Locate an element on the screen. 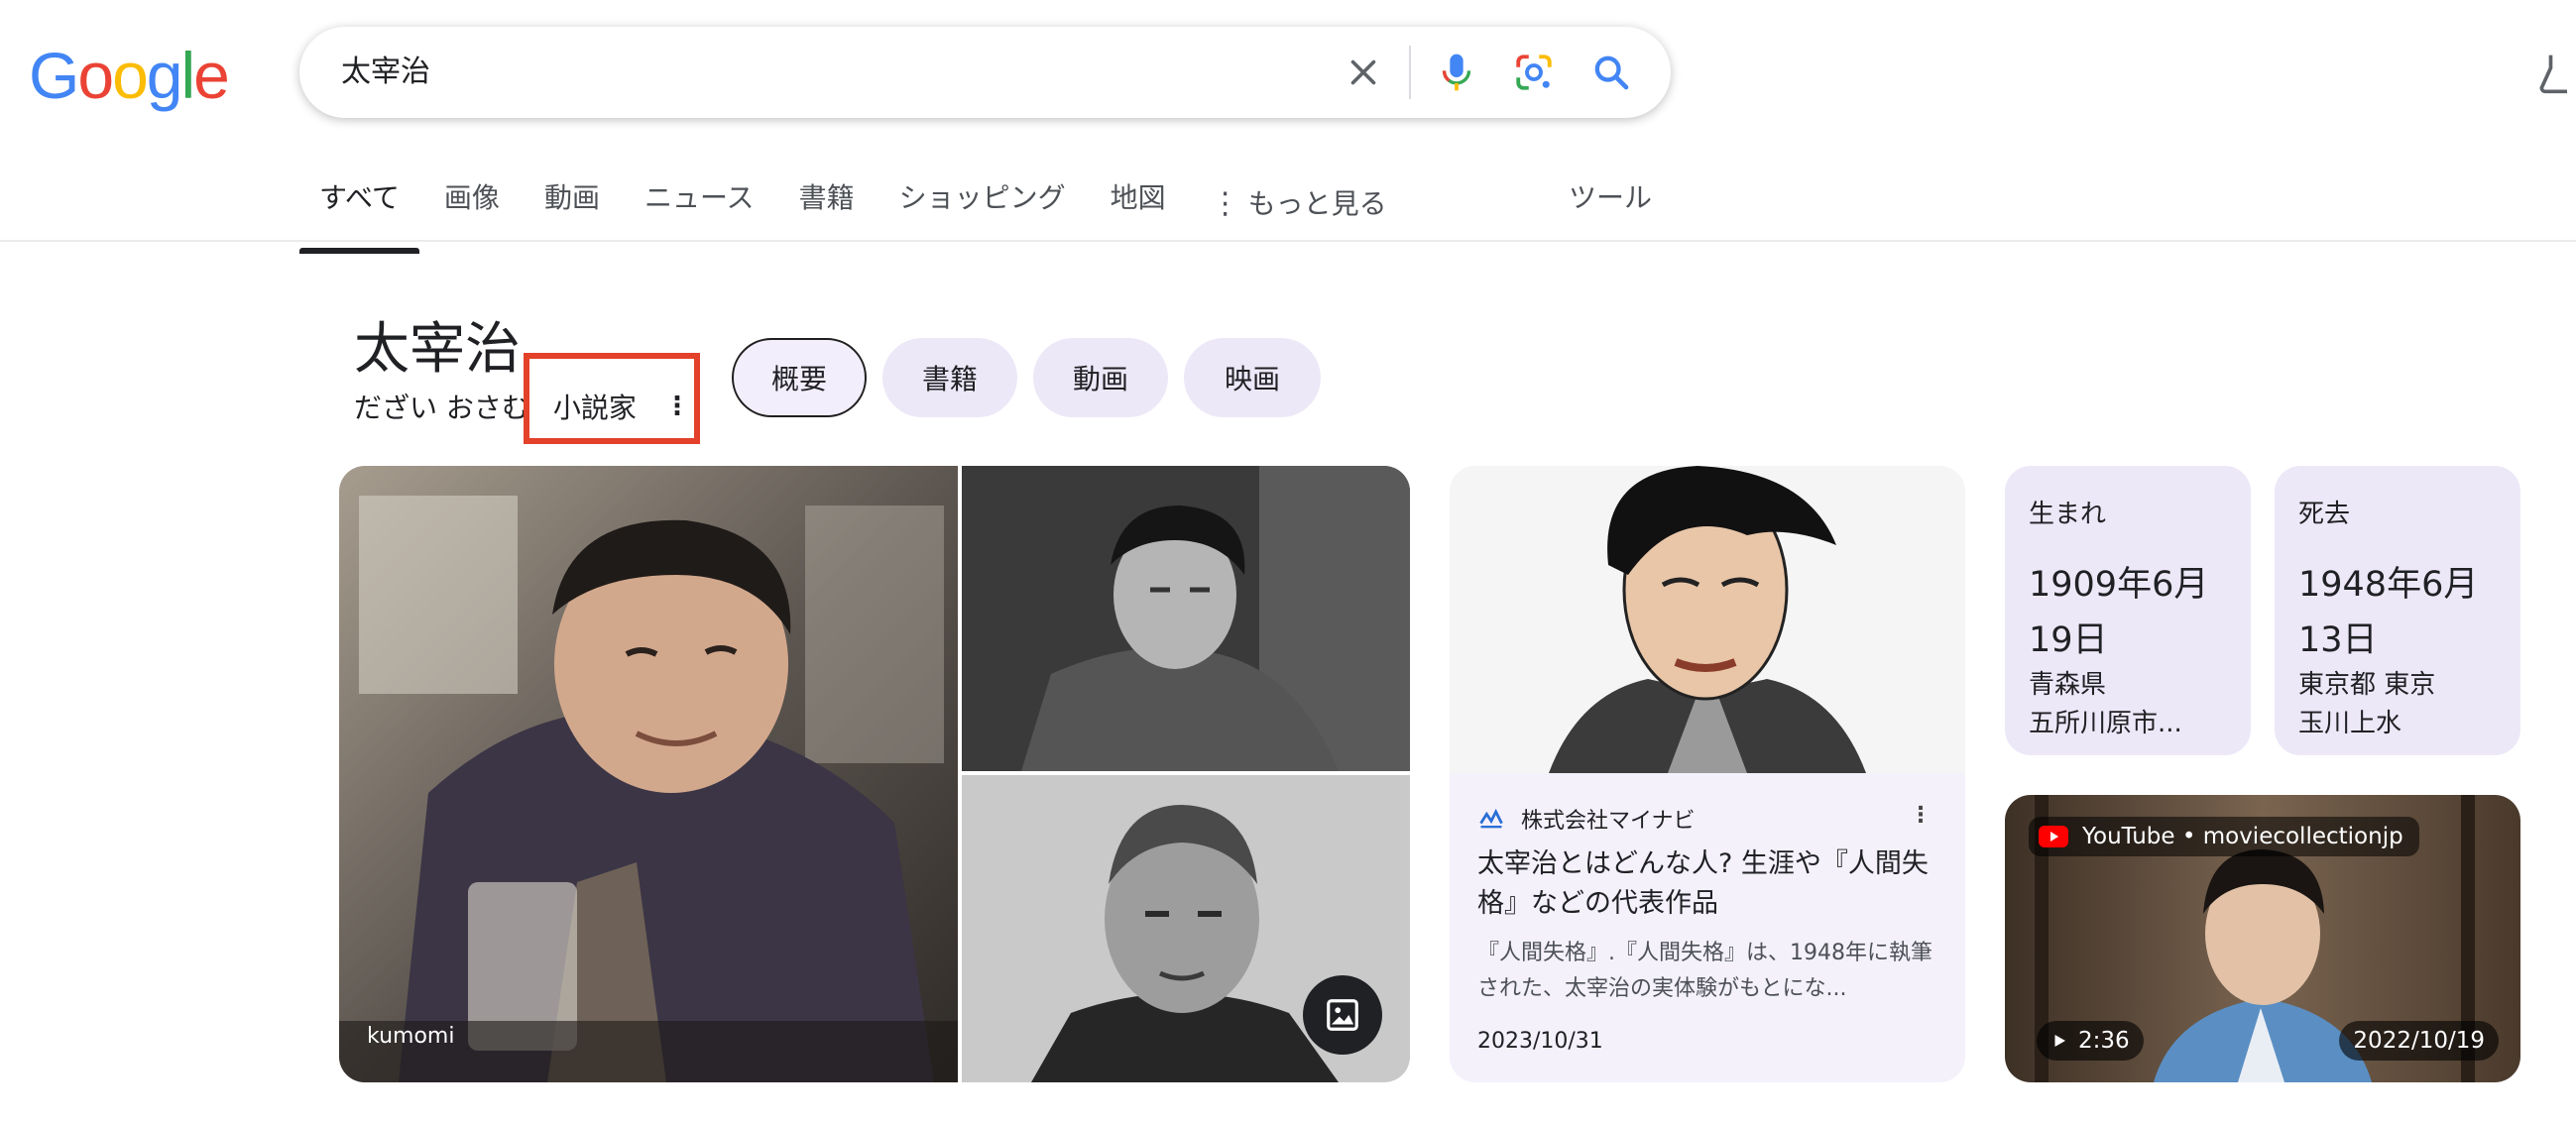 This screenshot has width=2576, height=1124. search-tabs: すべて 画像 動画 ニュース 書籍 ショッピング 地図 ⋮ もっと見る is located at coordinates (866, 211).